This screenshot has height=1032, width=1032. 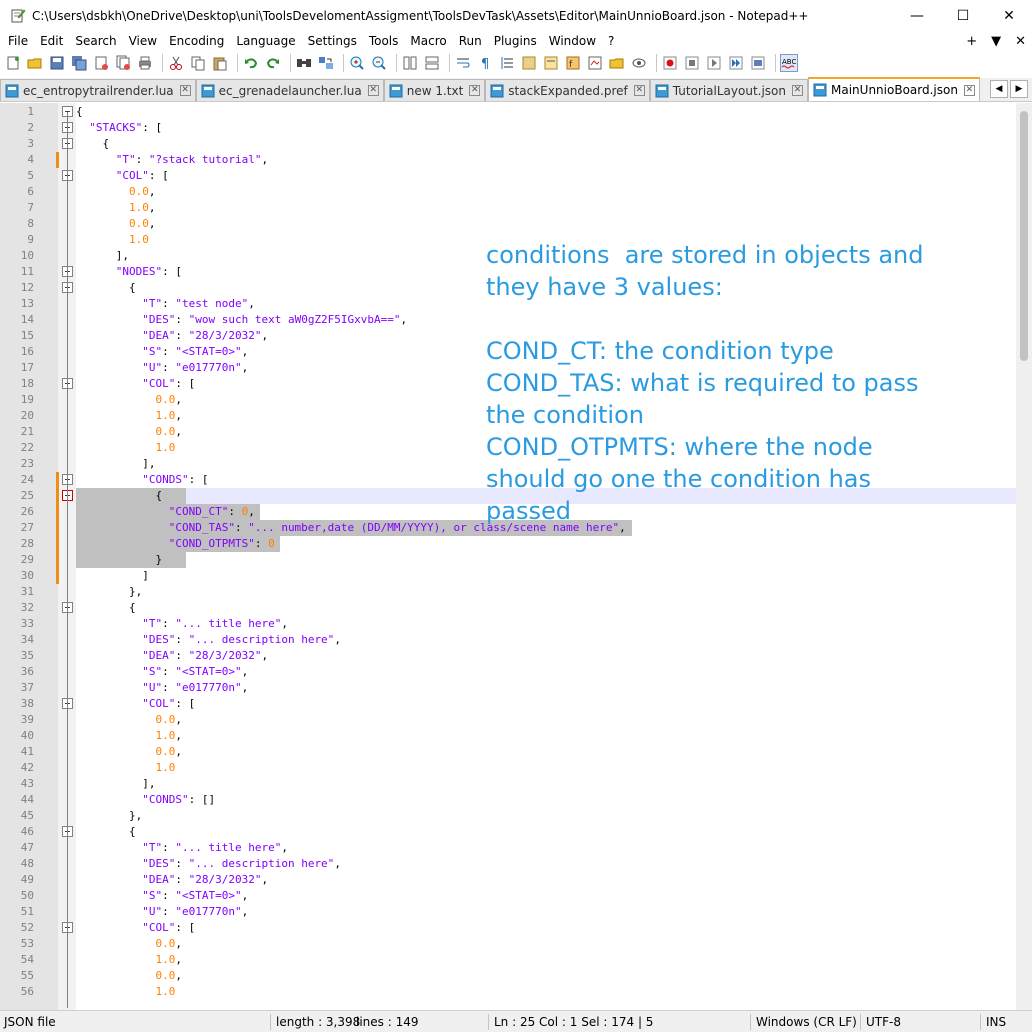 I want to click on sync-horizontal-icon, so click(x=432, y=63).